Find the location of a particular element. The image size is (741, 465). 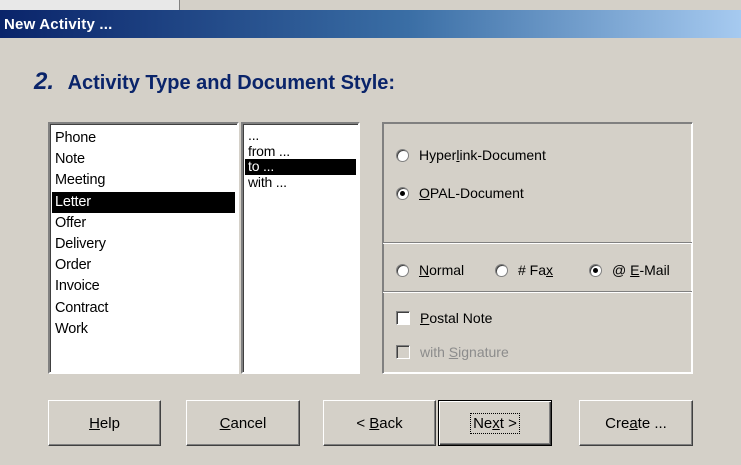

back-button: < Back is located at coordinates (379, 423).